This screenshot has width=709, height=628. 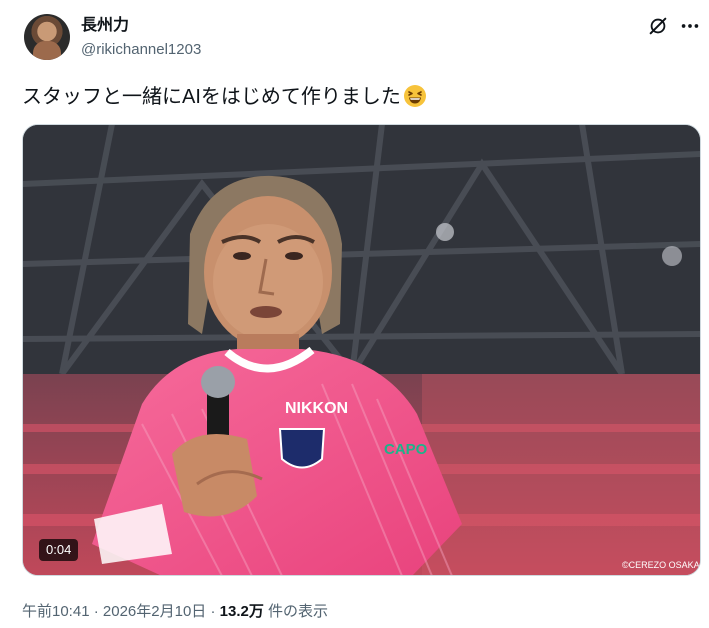 I want to click on sleeve-sponsor-text: CAPO, so click(x=406, y=449).